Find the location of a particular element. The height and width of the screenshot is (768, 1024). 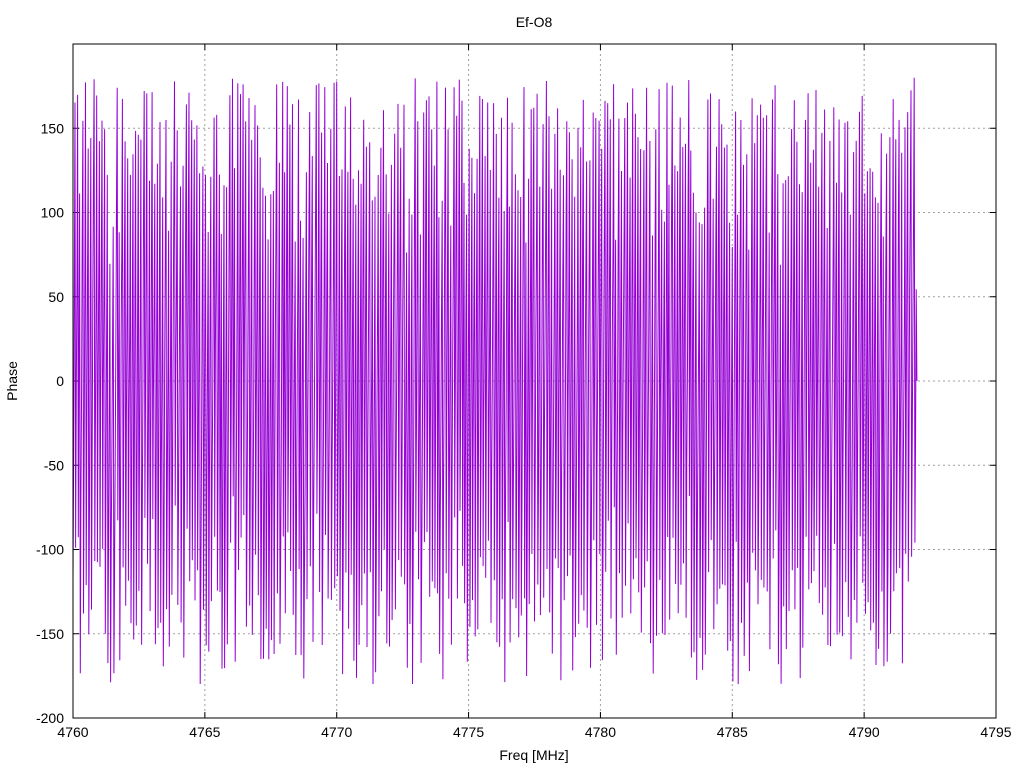

y-tick-label: -100 is located at coordinates (50, 550).